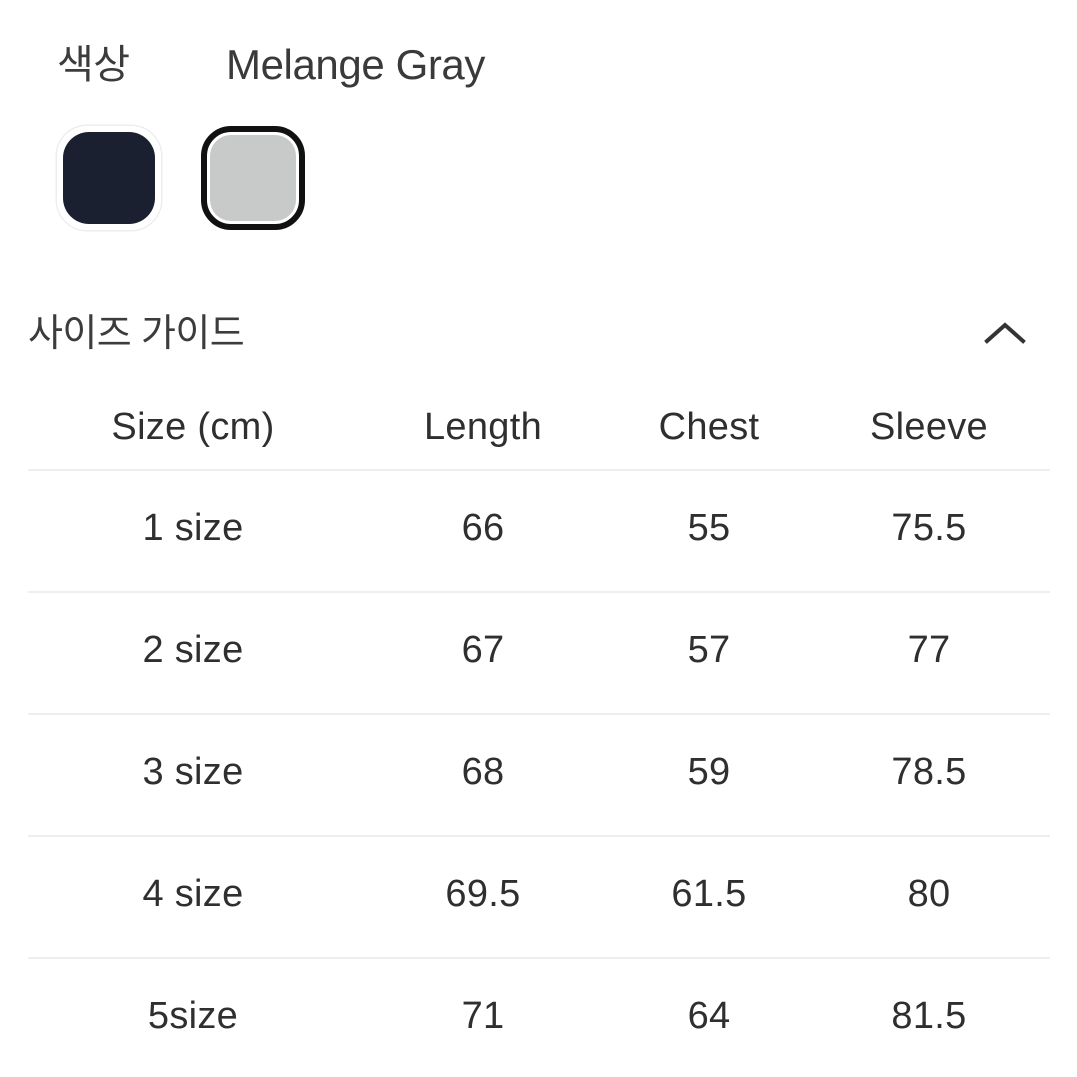 The image size is (1077, 1077). What do you see at coordinates (355, 64) in the screenshot?
I see `selected-color-name: Melange Gray` at bounding box center [355, 64].